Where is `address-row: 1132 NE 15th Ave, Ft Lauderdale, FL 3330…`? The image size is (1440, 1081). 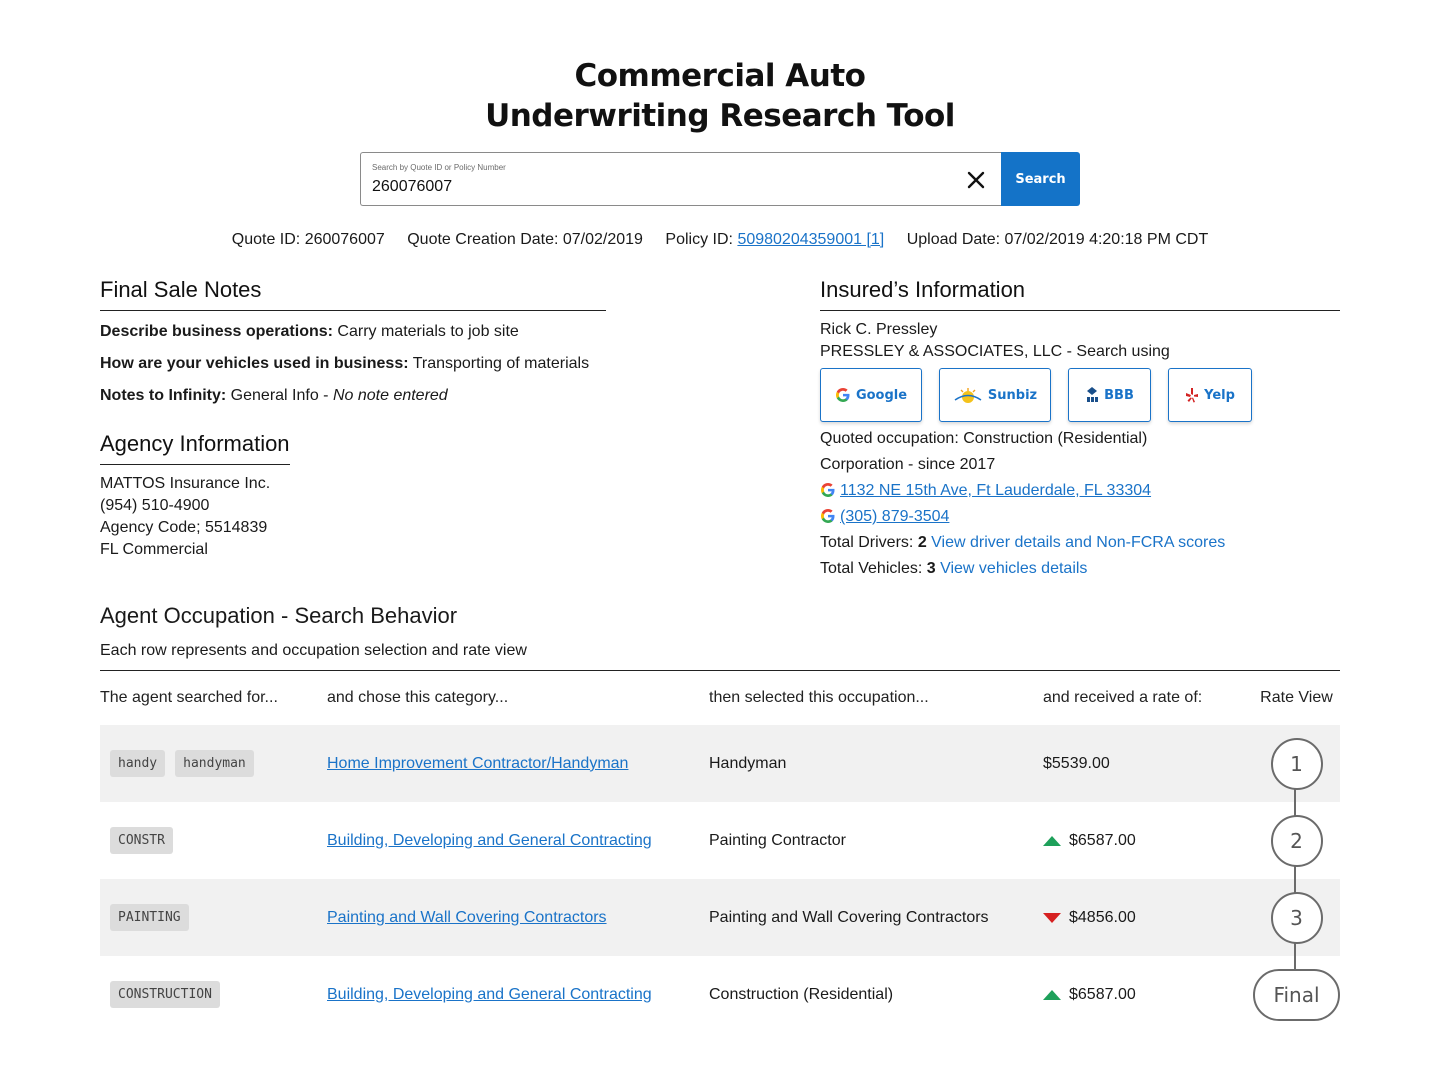
address-row: 1132 NE 15th Ave, Ft Lauderdale, FL 3330… is located at coordinates (1080, 491).